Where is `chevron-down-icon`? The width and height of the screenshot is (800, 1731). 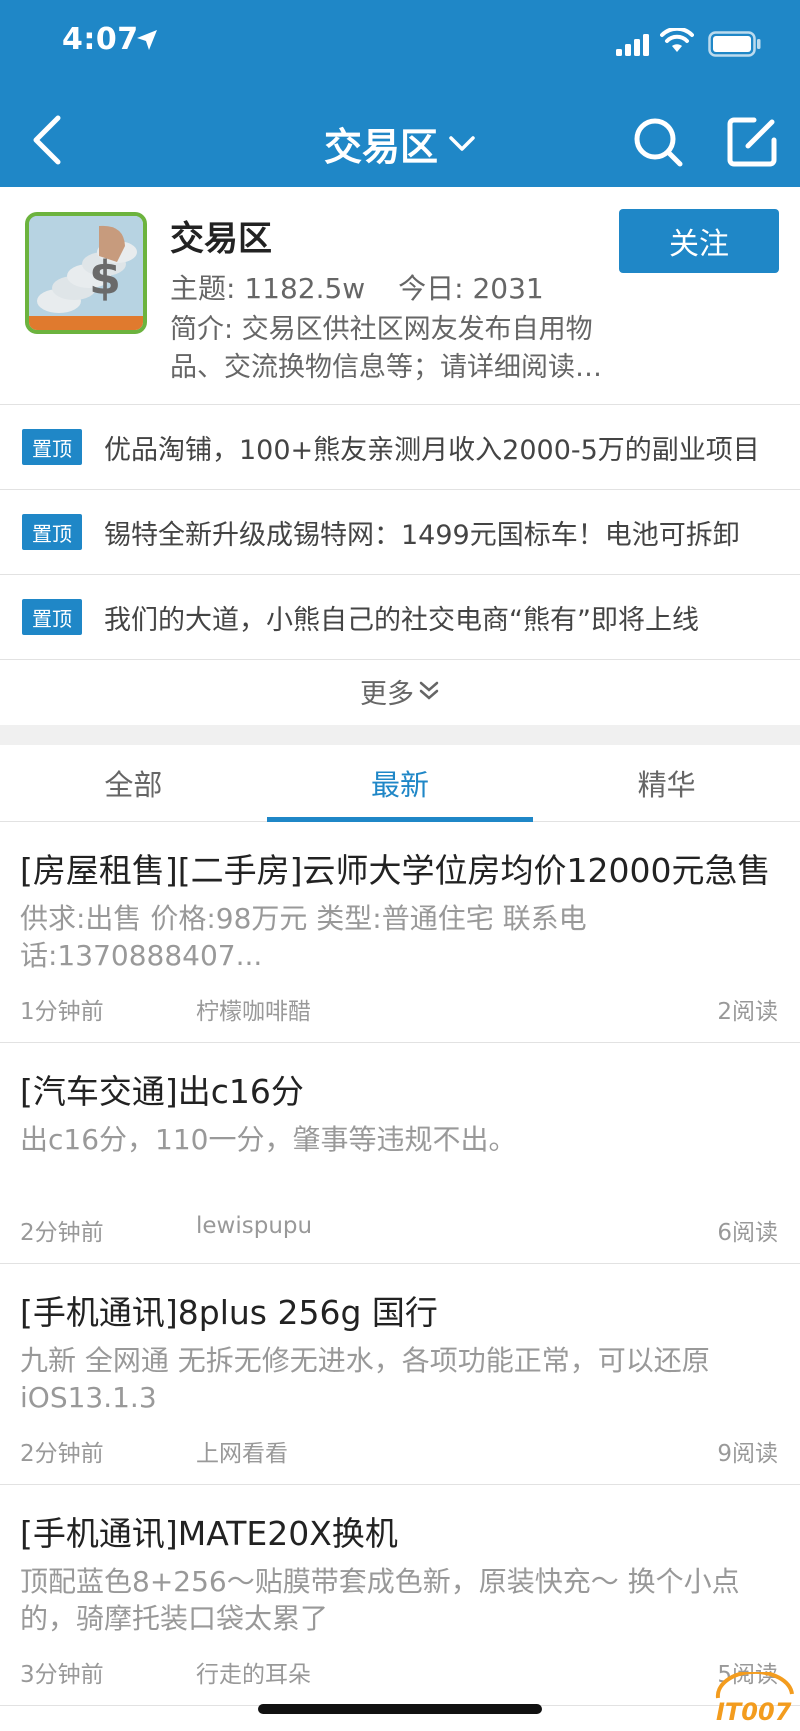 chevron-down-icon is located at coordinates (462, 143).